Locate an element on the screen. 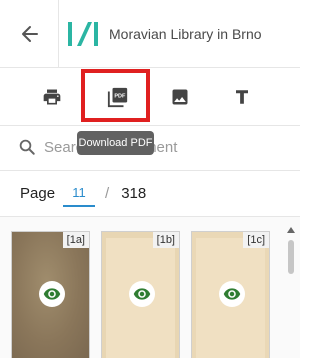 The image size is (320, 358). text-icon is located at coordinates (242, 97).